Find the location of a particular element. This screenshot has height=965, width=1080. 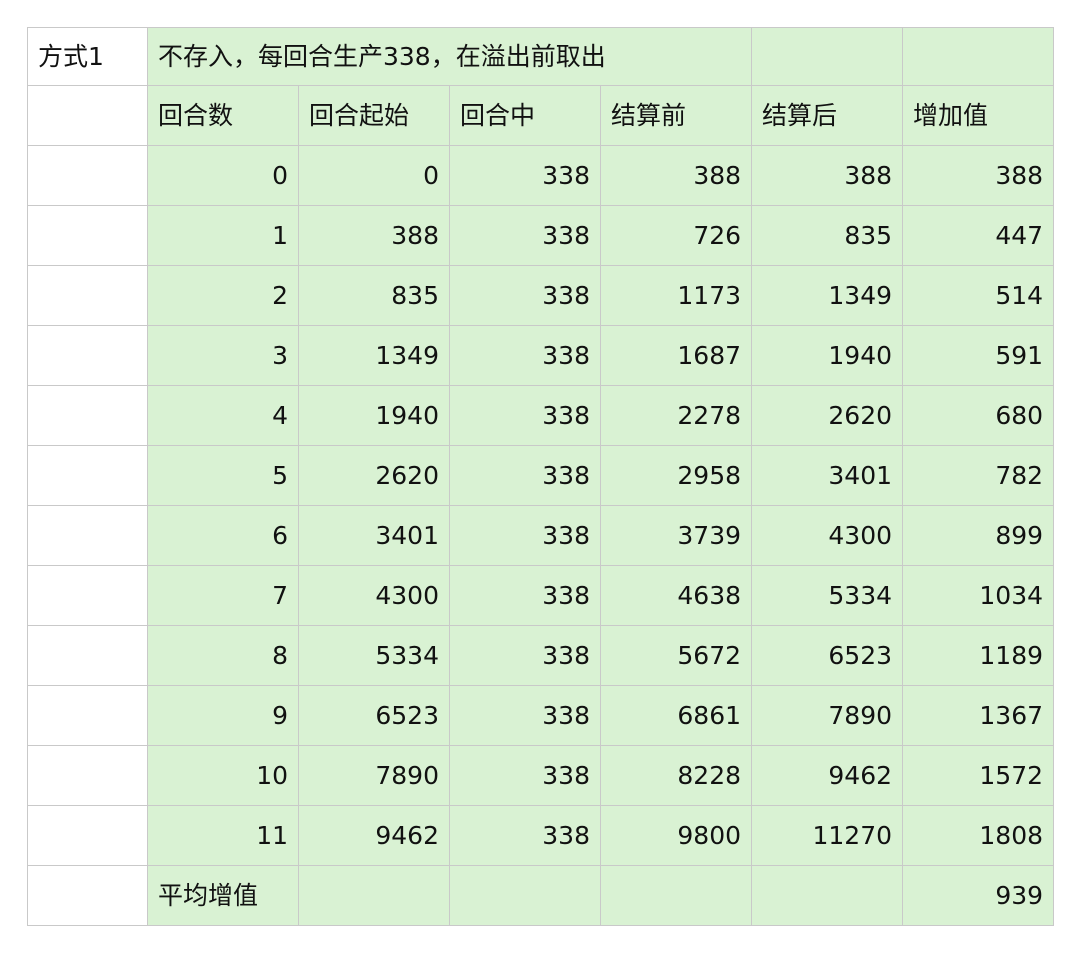

cell-before: 6861 is located at coordinates (676, 715).